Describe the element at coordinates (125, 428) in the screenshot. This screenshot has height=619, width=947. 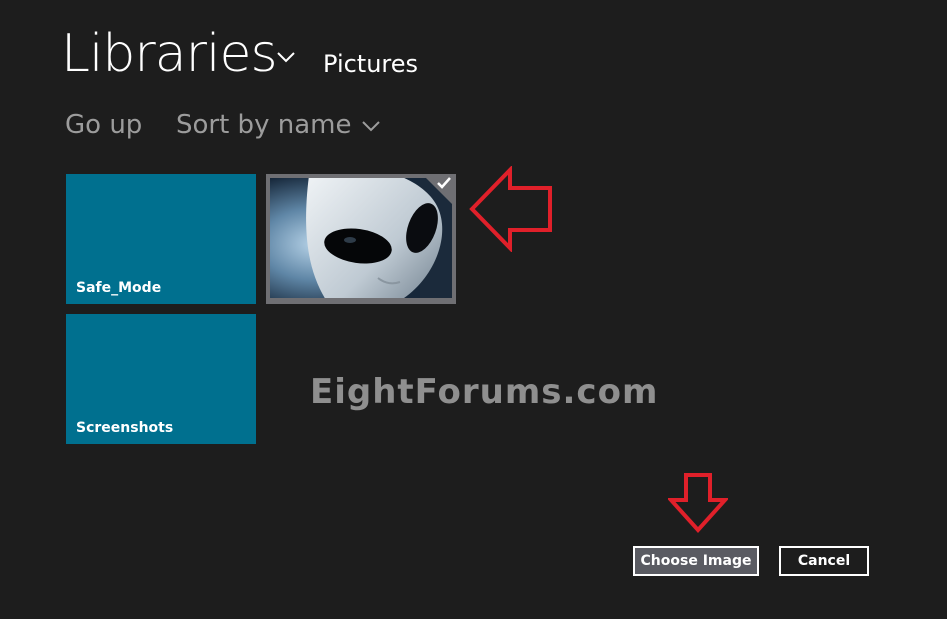
I see `folder-label: Screenshots` at that location.